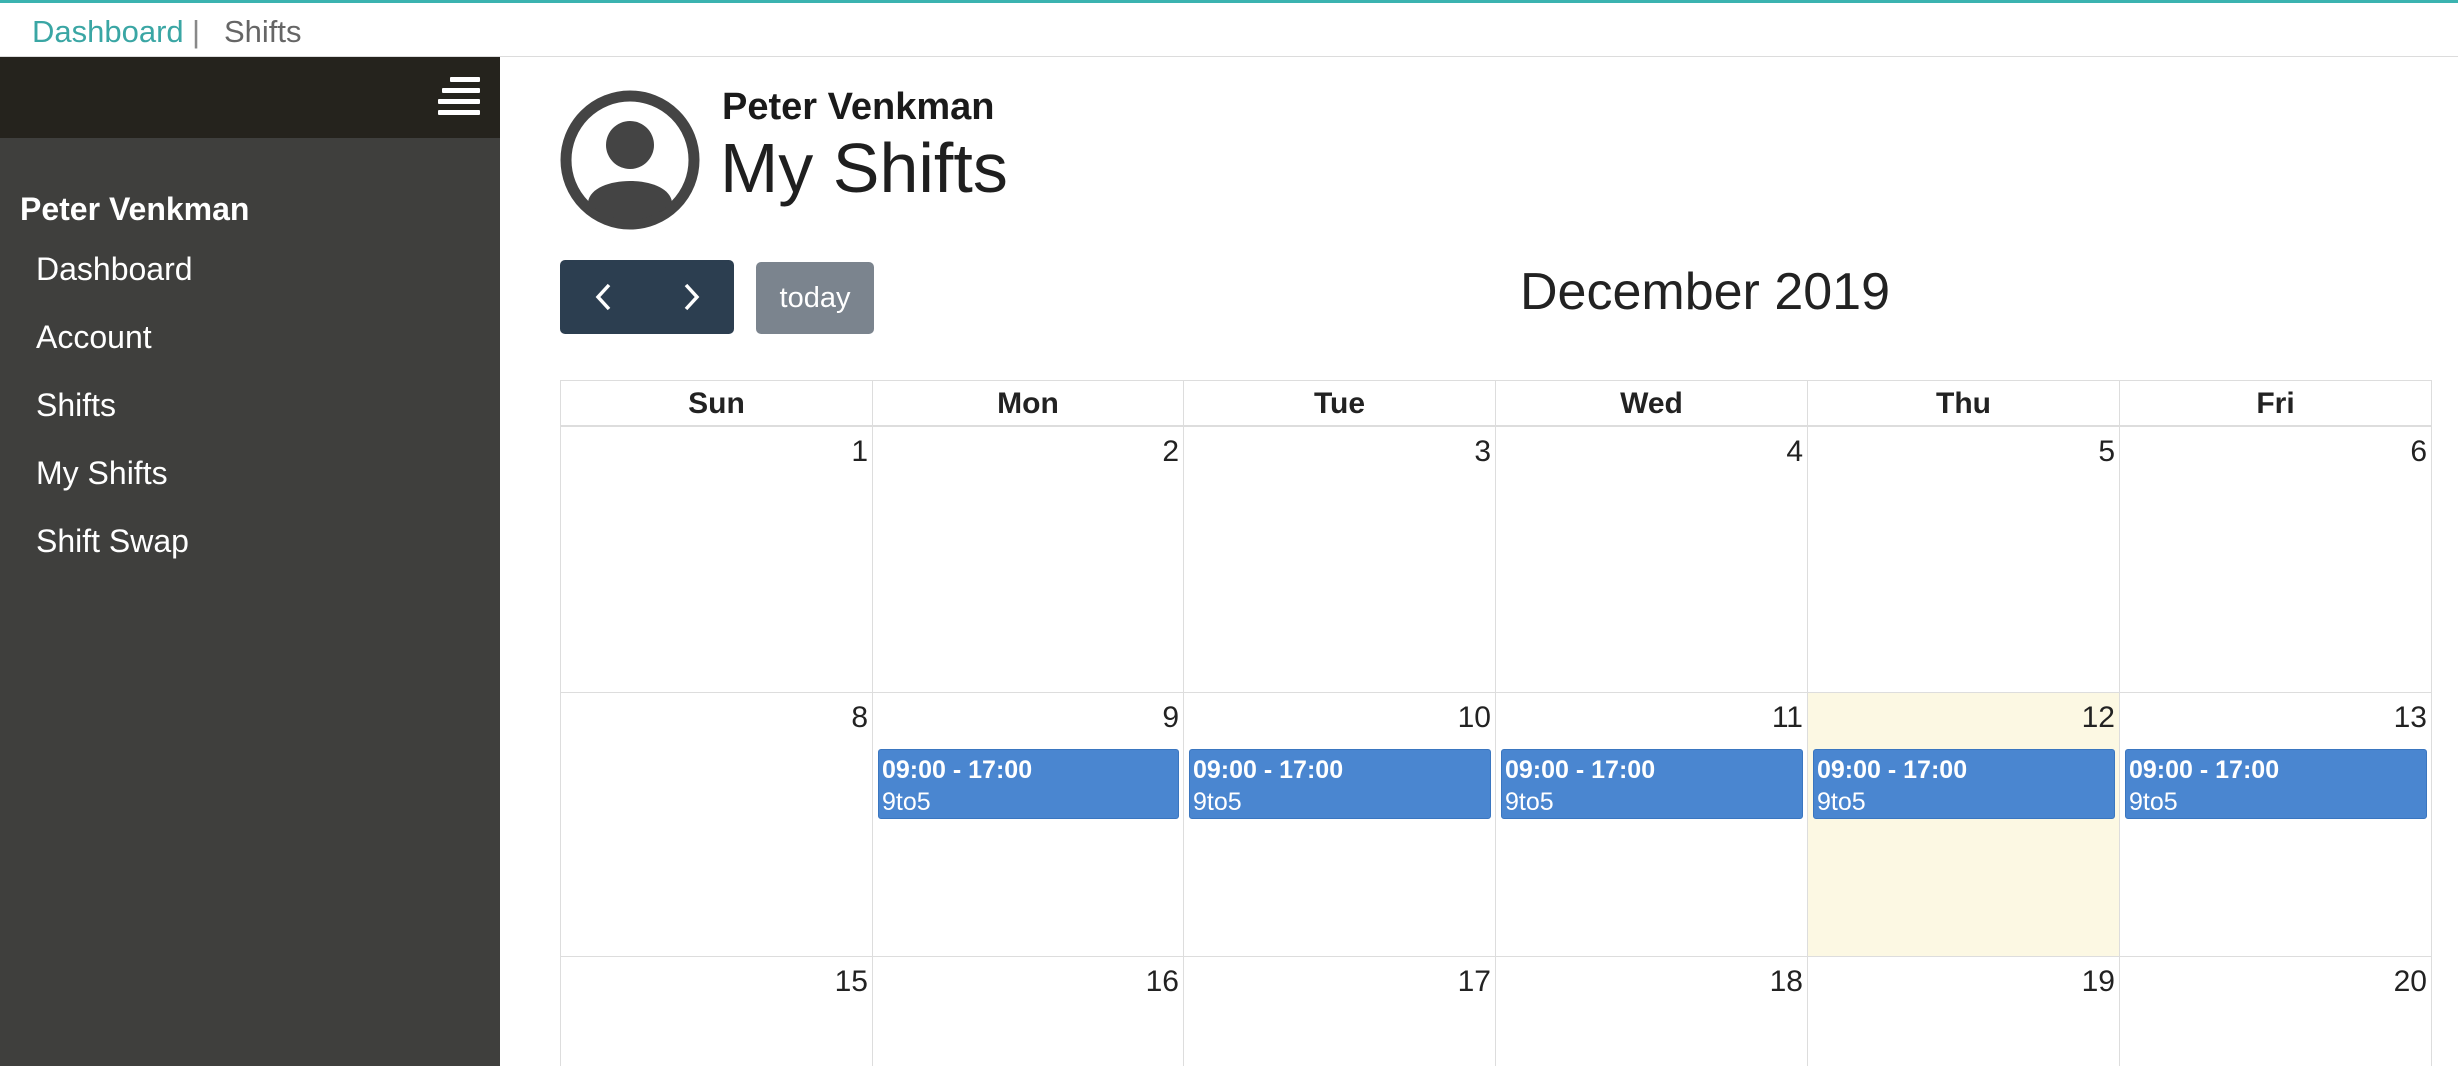 The height and width of the screenshot is (1066, 2458). I want to click on today-button: today, so click(815, 298).